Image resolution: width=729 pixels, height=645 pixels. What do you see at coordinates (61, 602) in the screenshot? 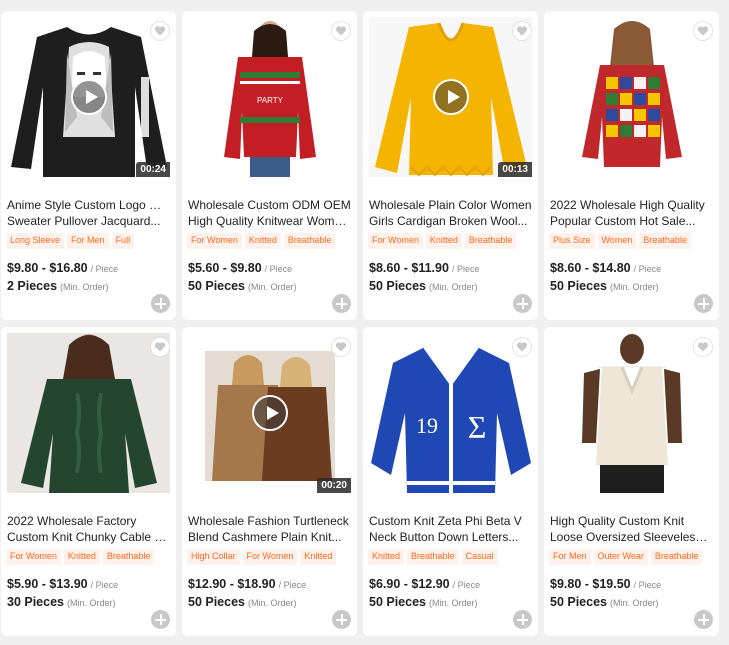
I see `min-order: 30 Pieces (Min. Order)` at bounding box center [61, 602].